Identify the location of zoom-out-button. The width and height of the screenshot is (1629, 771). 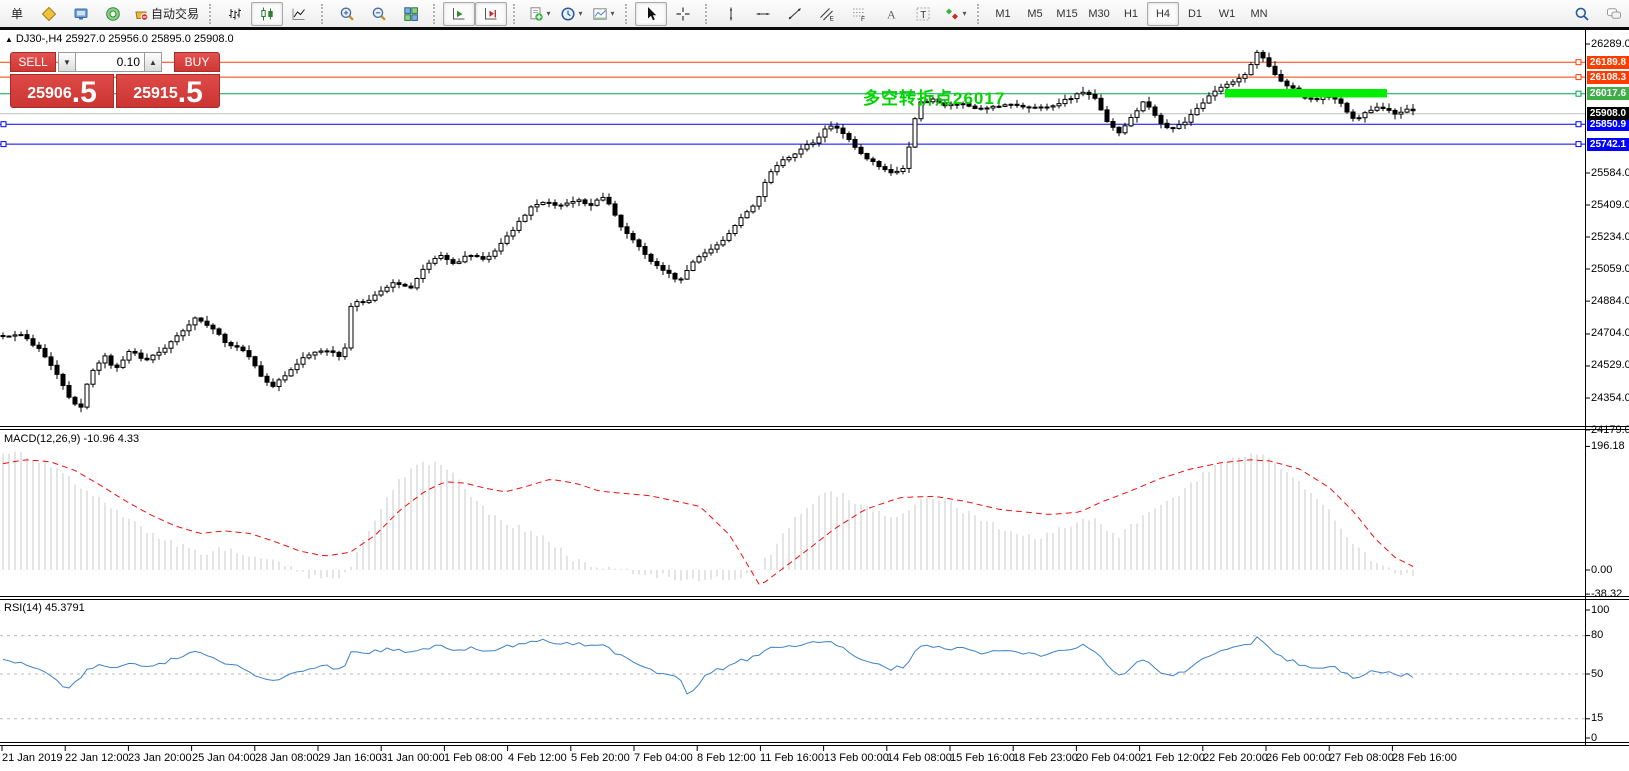
(379, 14).